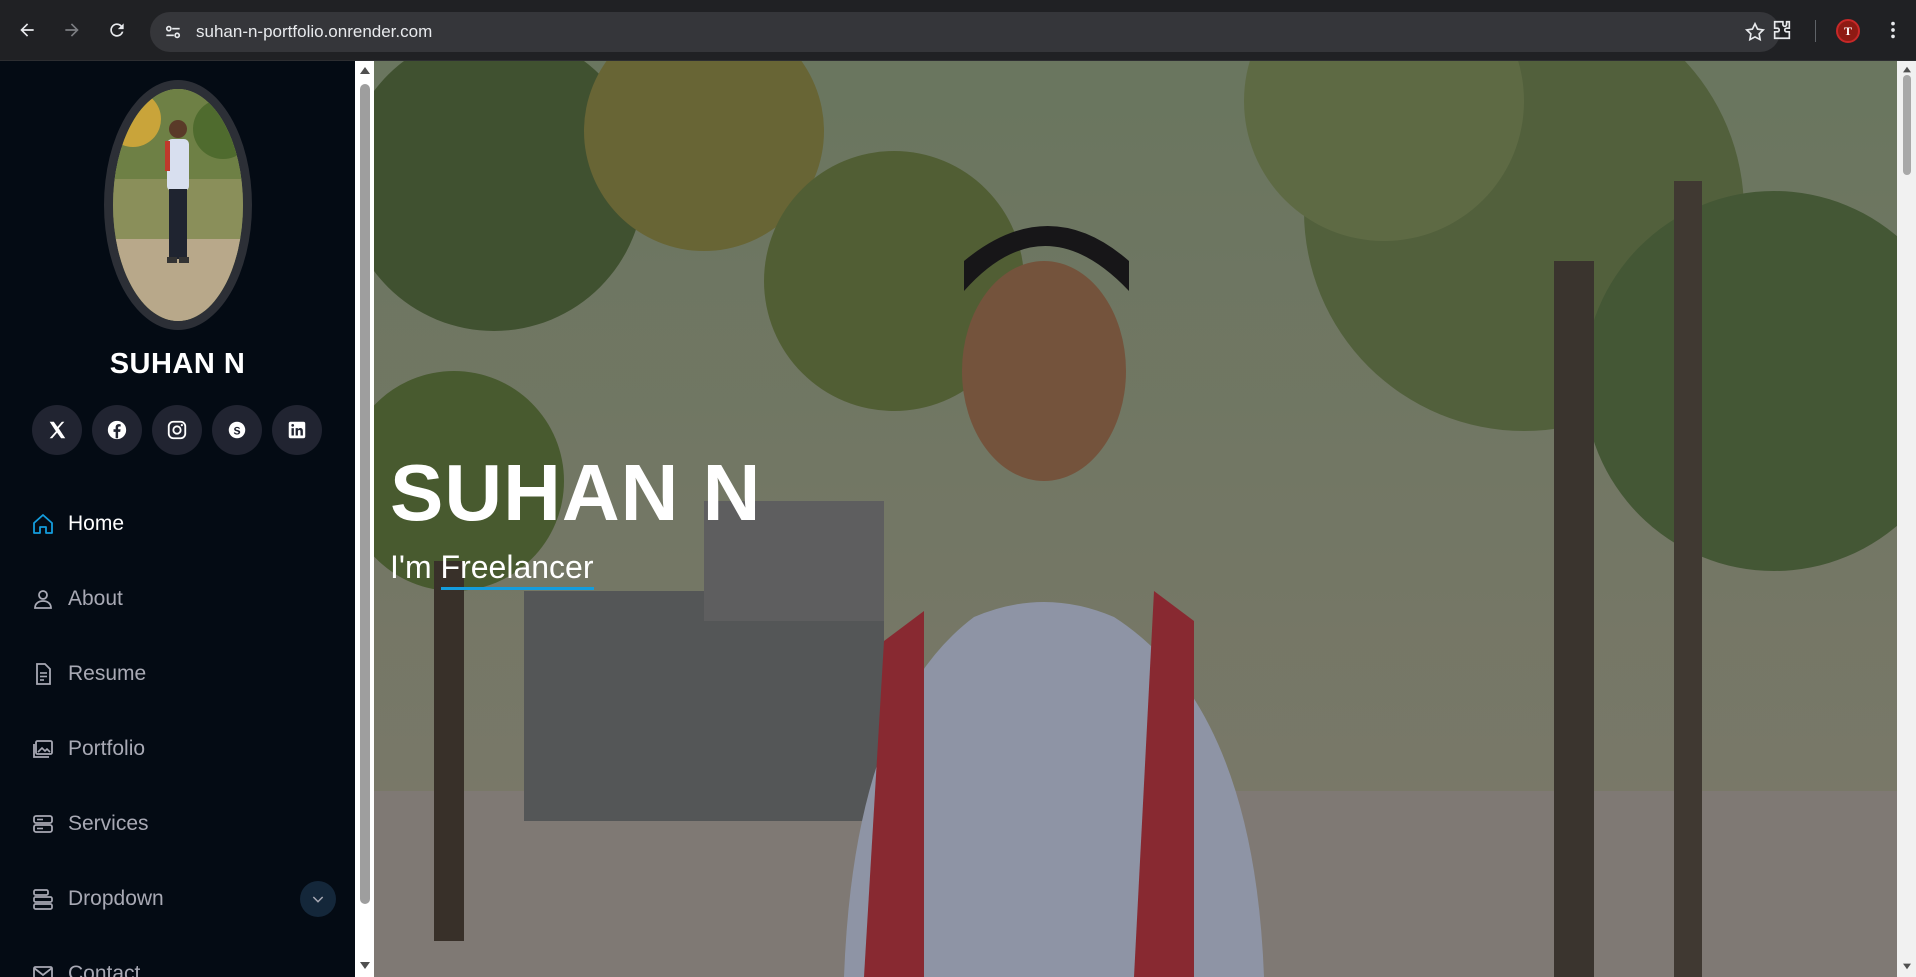 The image size is (1916, 977). I want to click on chevron-down-icon, so click(318, 899).